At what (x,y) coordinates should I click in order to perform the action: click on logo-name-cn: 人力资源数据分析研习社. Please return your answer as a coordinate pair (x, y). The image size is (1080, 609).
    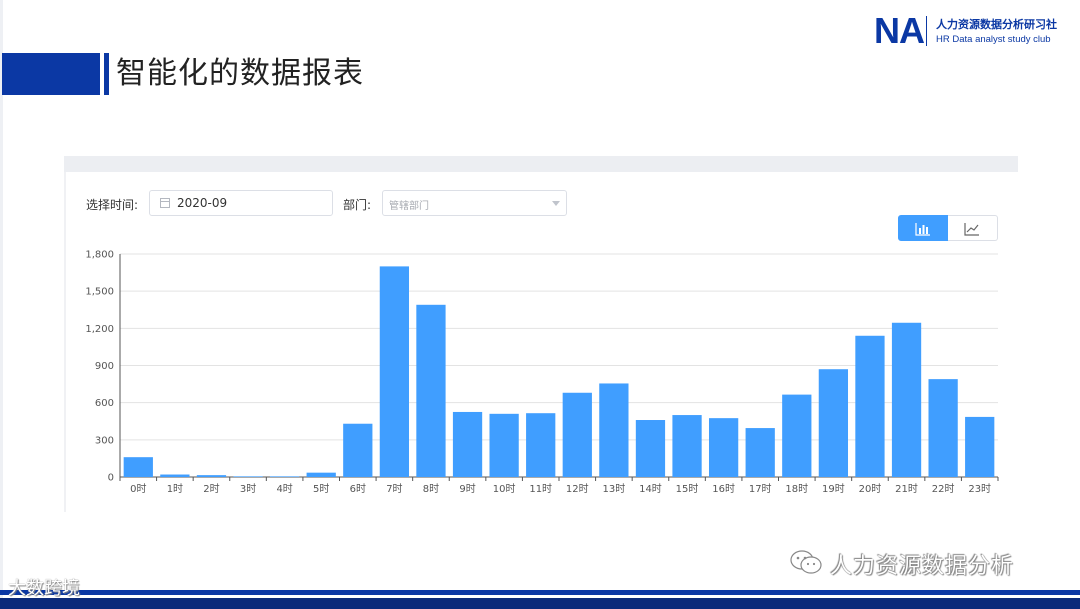
    Looking at the image, I should click on (996, 24).